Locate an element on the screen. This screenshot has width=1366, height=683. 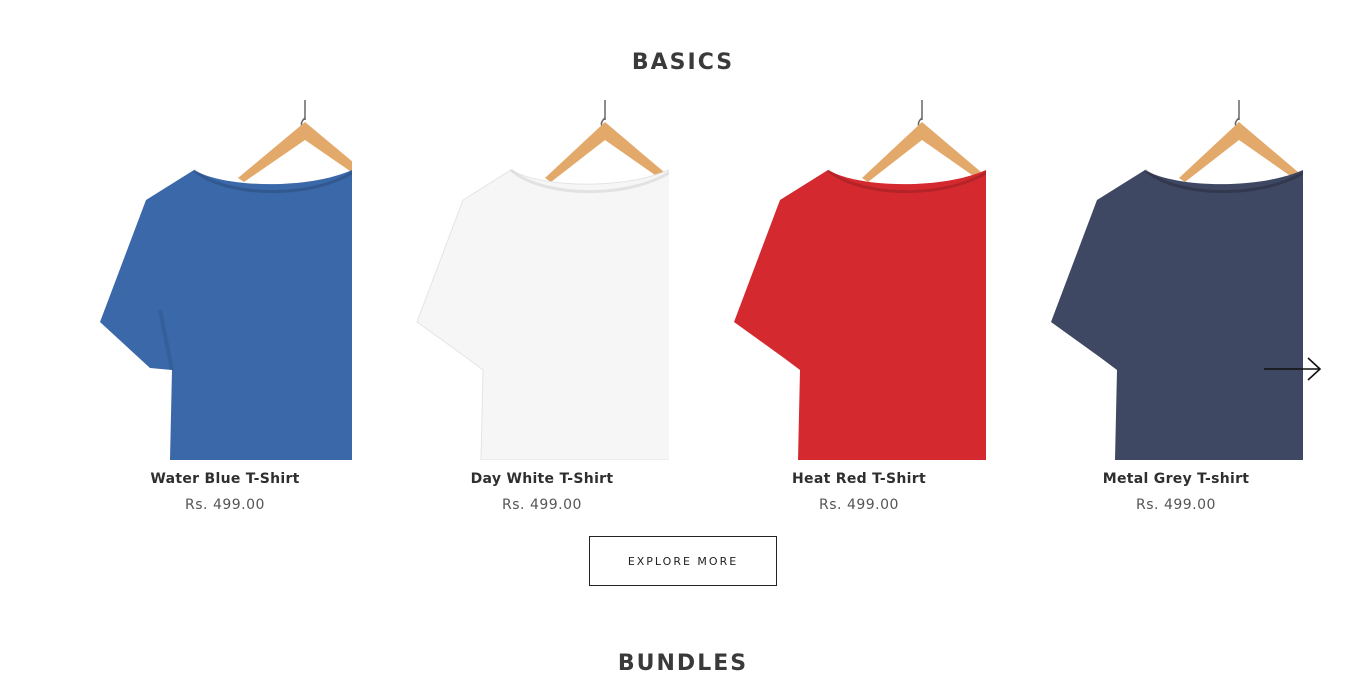
product-name: Heat Red T-Shirt is located at coordinates (859, 479).